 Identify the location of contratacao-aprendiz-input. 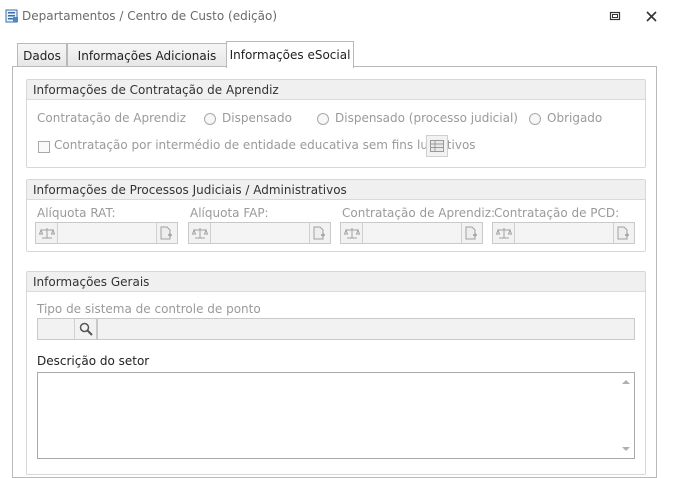
(412, 233).